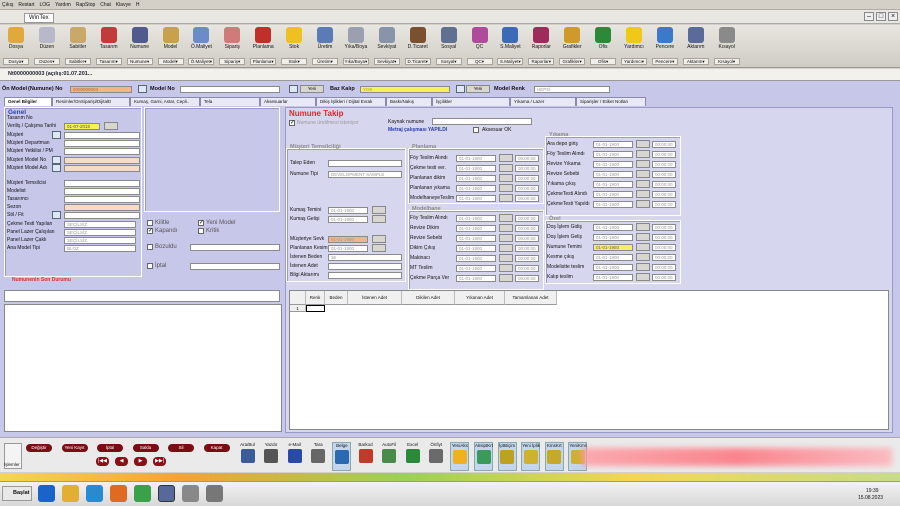 This screenshot has height=506, width=900. Describe the element at coordinates (121, 461) in the screenshot. I see `nav-button-1: ◀` at that location.